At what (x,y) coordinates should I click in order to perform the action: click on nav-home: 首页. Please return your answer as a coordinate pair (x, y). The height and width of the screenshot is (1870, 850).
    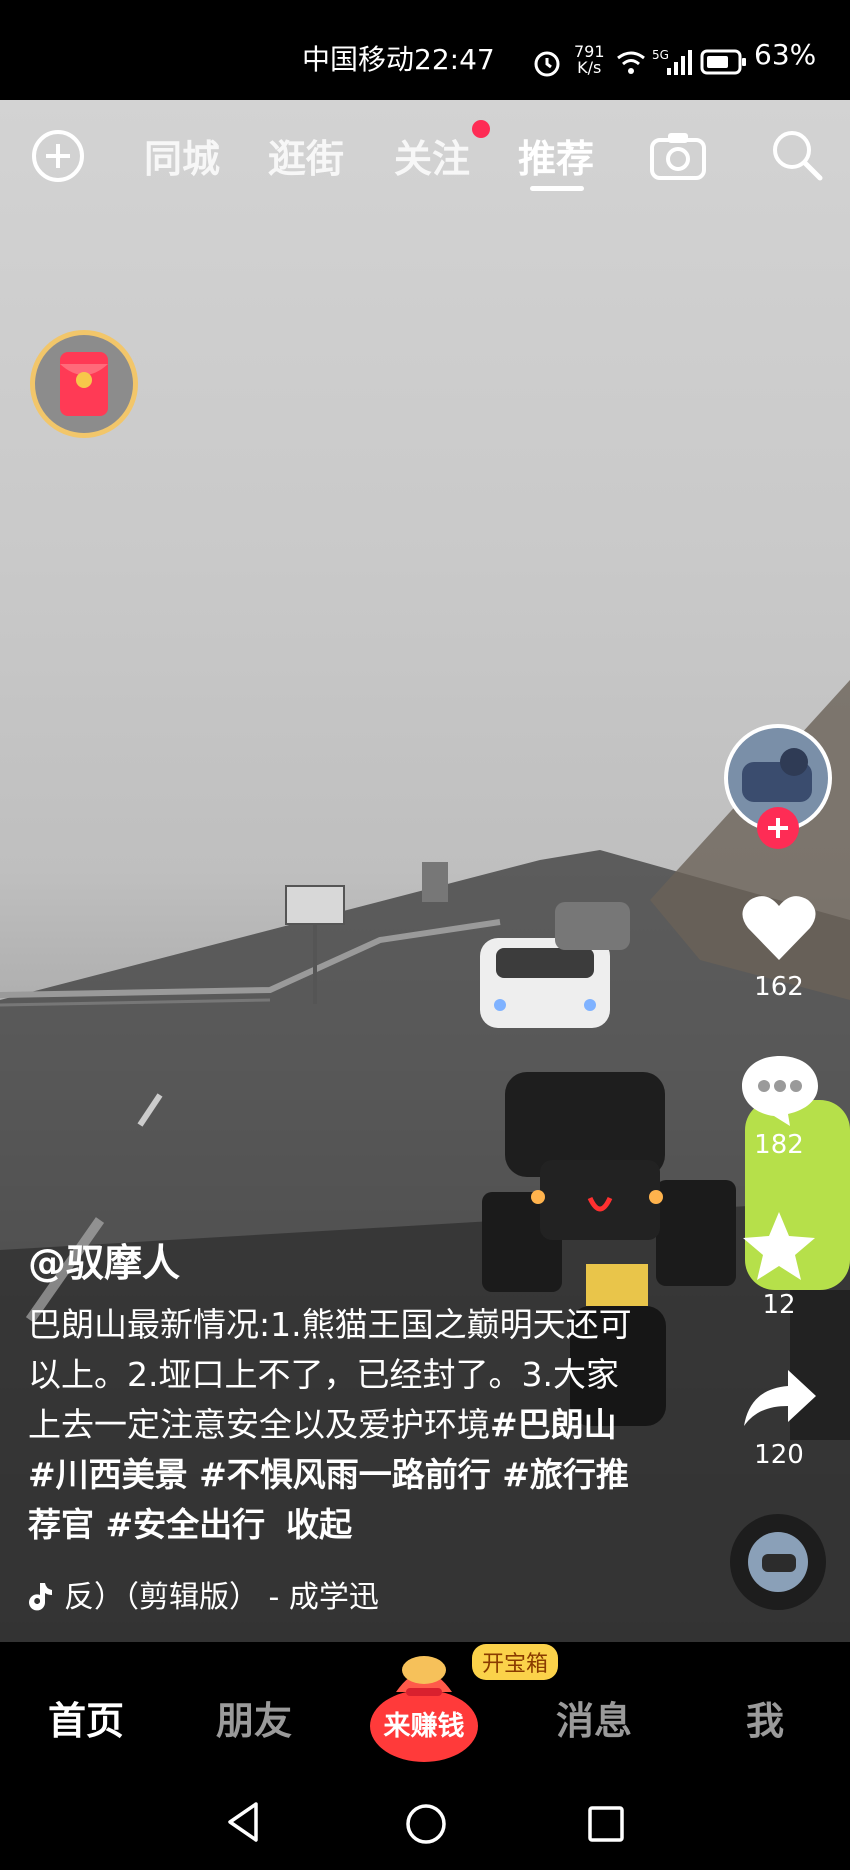
    Looking at the image, I should click on (86, 1717).